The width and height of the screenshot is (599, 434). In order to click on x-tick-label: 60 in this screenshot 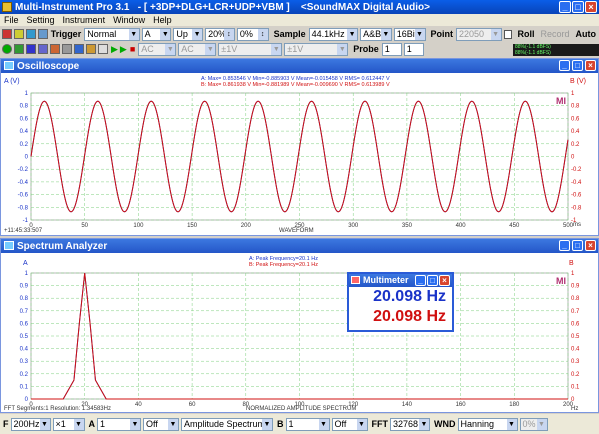, I will do `click(192, 405)`.